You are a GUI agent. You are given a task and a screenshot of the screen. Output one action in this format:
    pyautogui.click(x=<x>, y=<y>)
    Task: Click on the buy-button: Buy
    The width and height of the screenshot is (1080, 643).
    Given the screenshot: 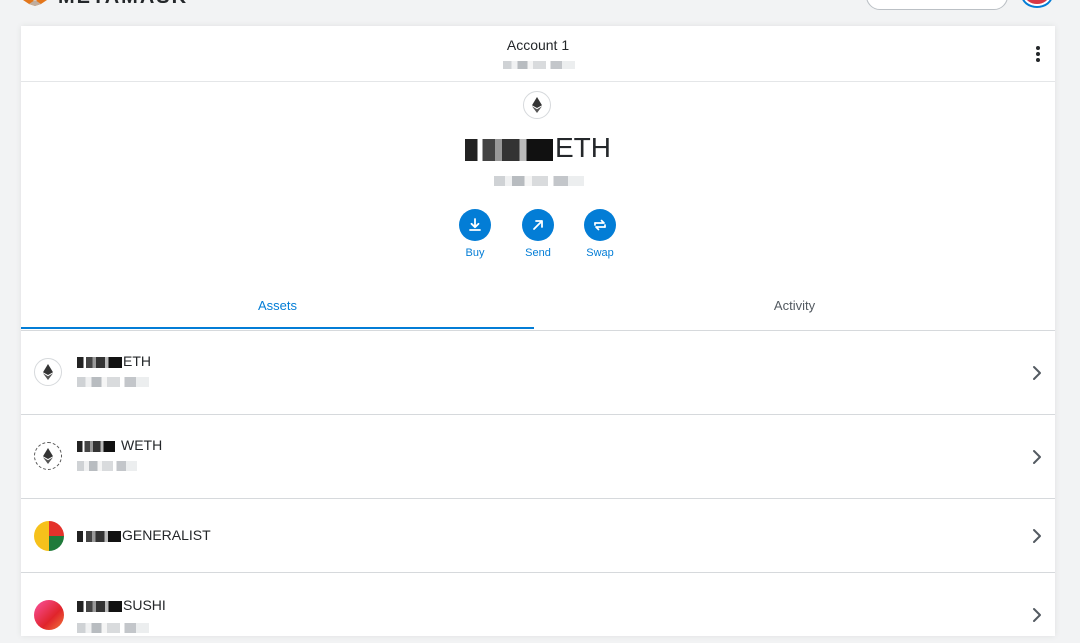 What is the action you would take?
    pyautogui.click(x=475, y=234)
    